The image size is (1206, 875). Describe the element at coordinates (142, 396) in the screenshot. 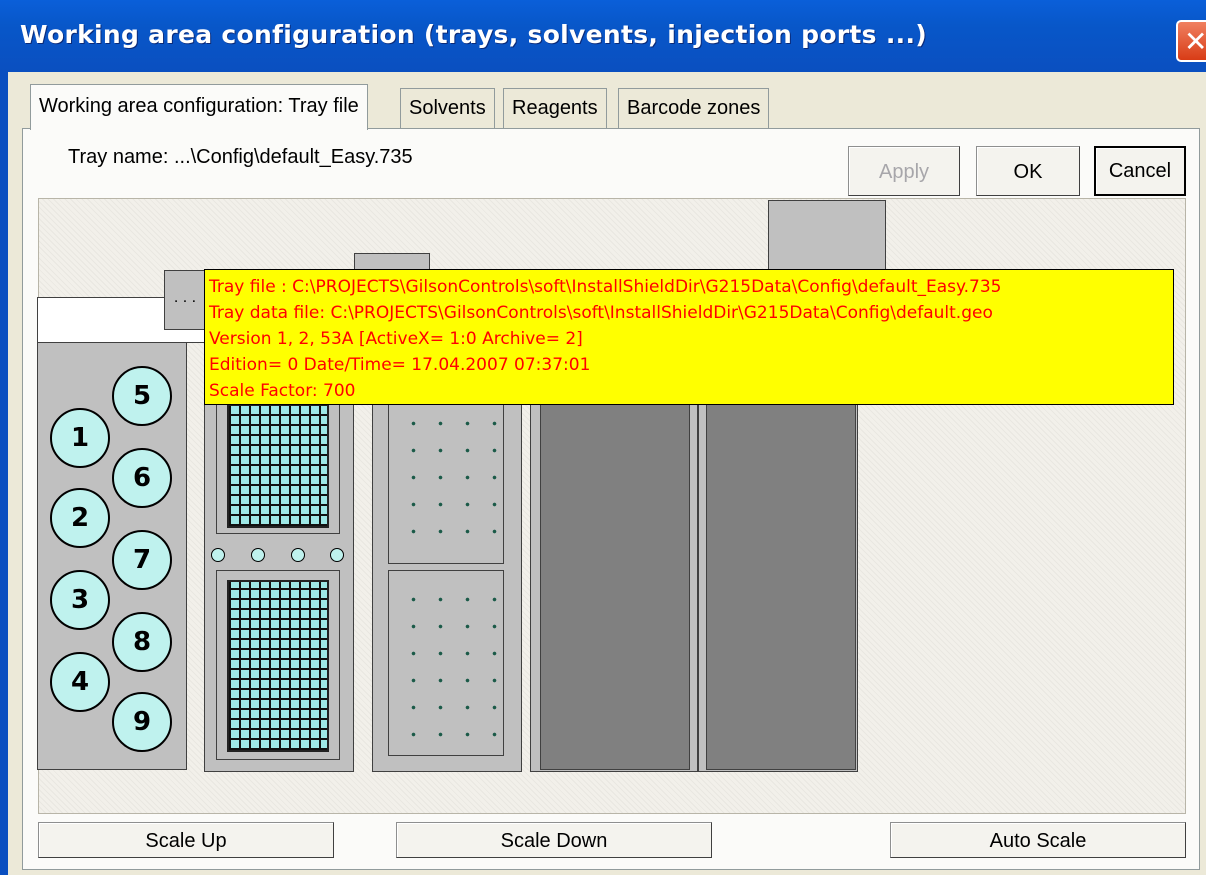

I see `vial-5: 5` at that location.